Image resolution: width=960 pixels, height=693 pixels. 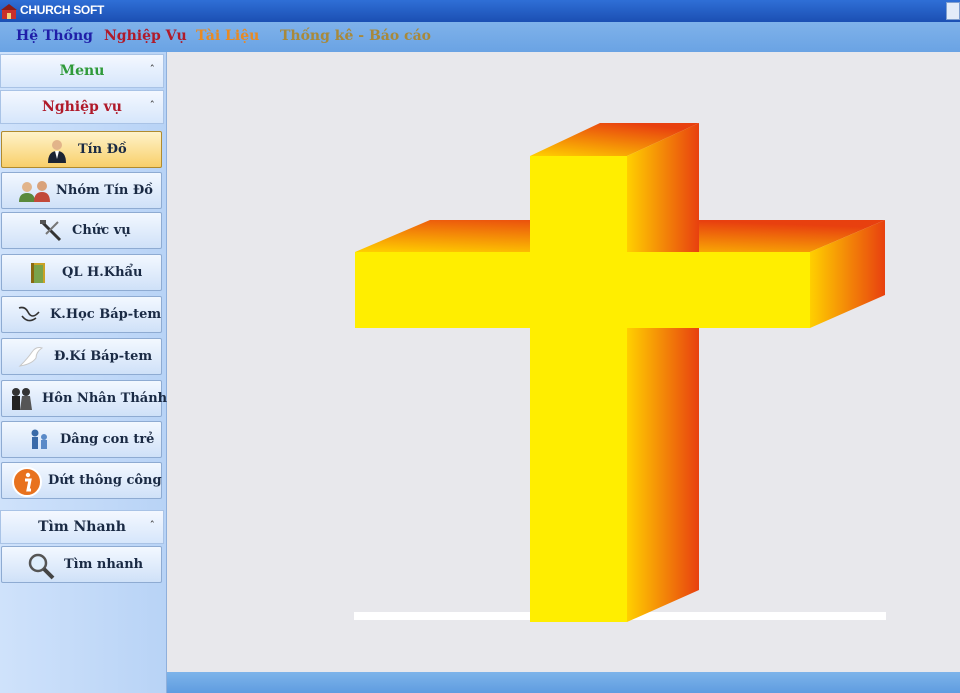 I want to click on nav-ql-ho-khau-button: QL H.Khẩu, so click(x=81, y=272).